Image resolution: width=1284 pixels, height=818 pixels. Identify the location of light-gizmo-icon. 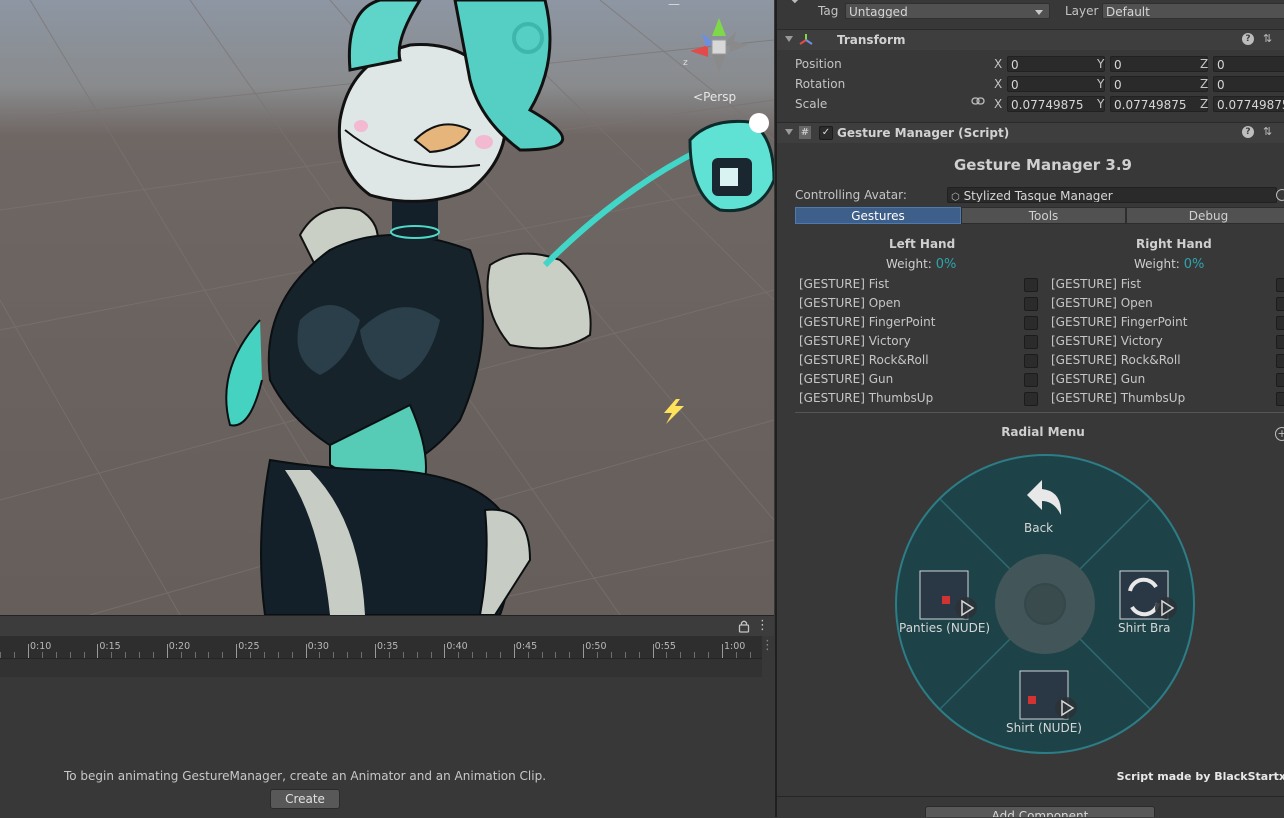
(759, 123).